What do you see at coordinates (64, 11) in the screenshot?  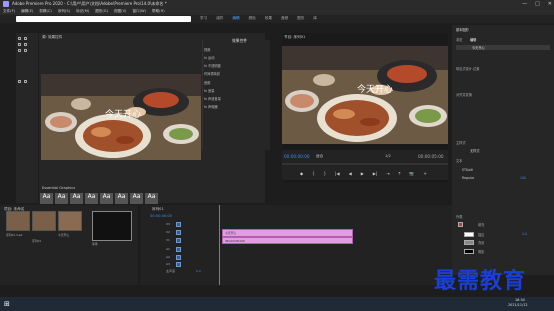 I see `menu-sequence: 序列(S)` at bounding box center [64, 11].